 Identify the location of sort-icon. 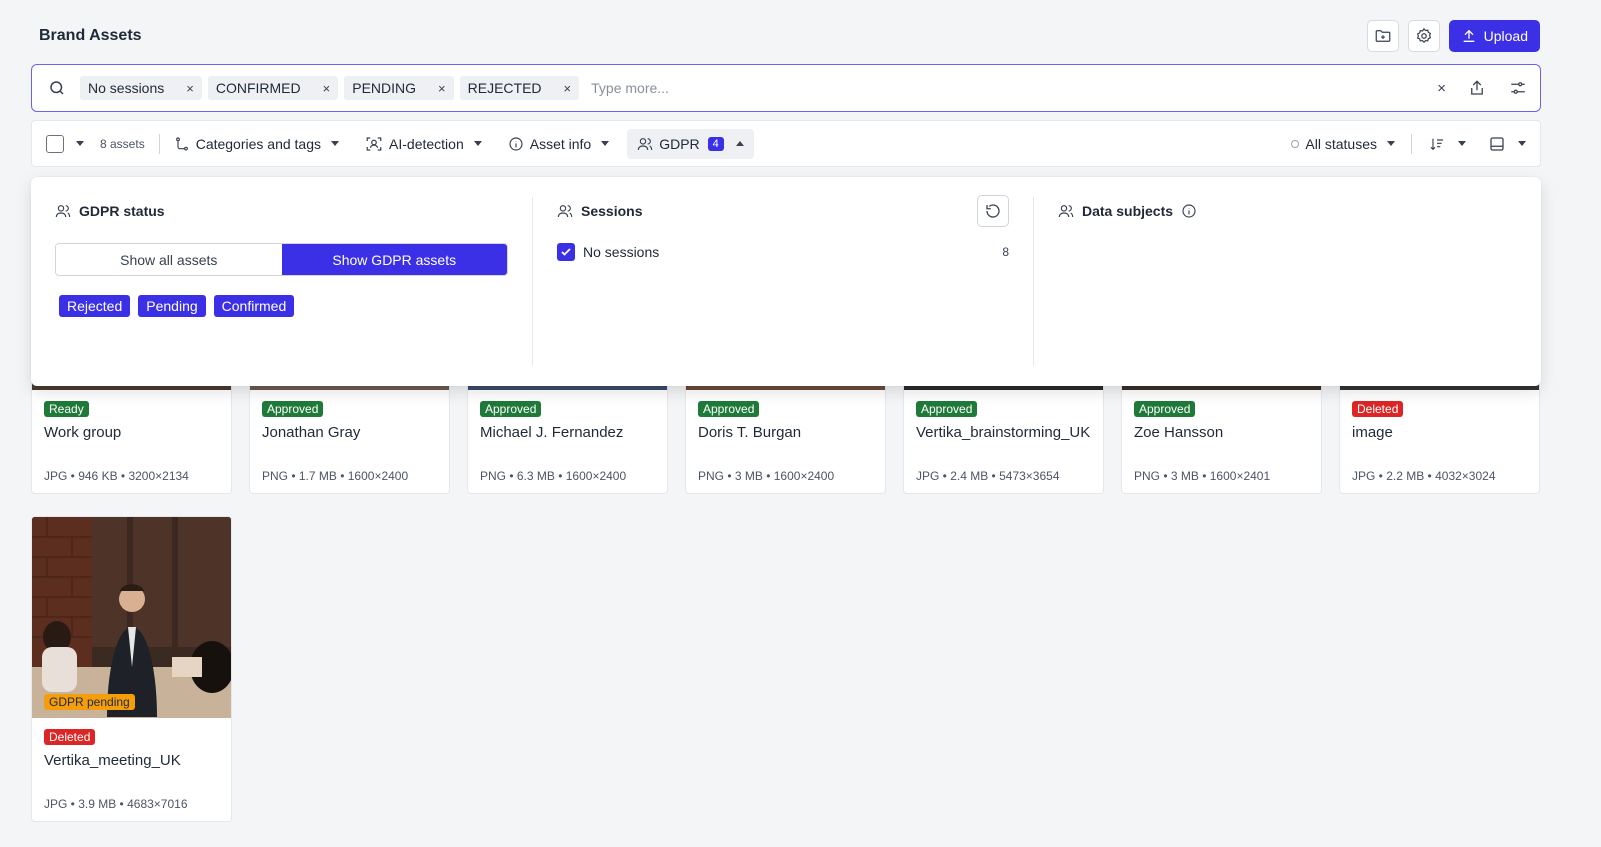
(1436, 144).